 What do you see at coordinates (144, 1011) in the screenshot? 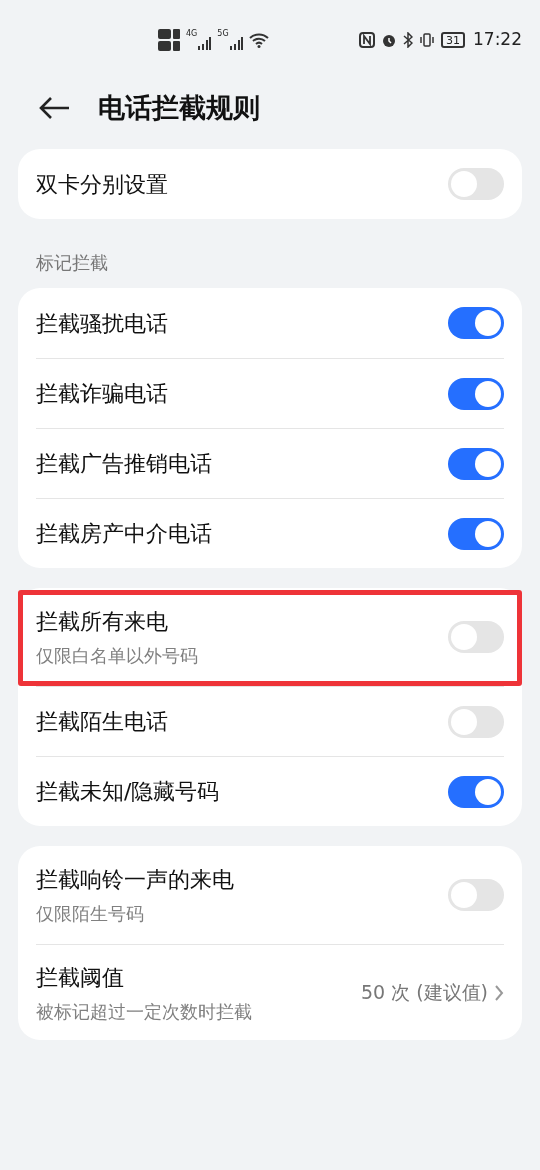
I see `setting-description: 被标记超过一定次数时拦截` at bounding box center [144, 1011].